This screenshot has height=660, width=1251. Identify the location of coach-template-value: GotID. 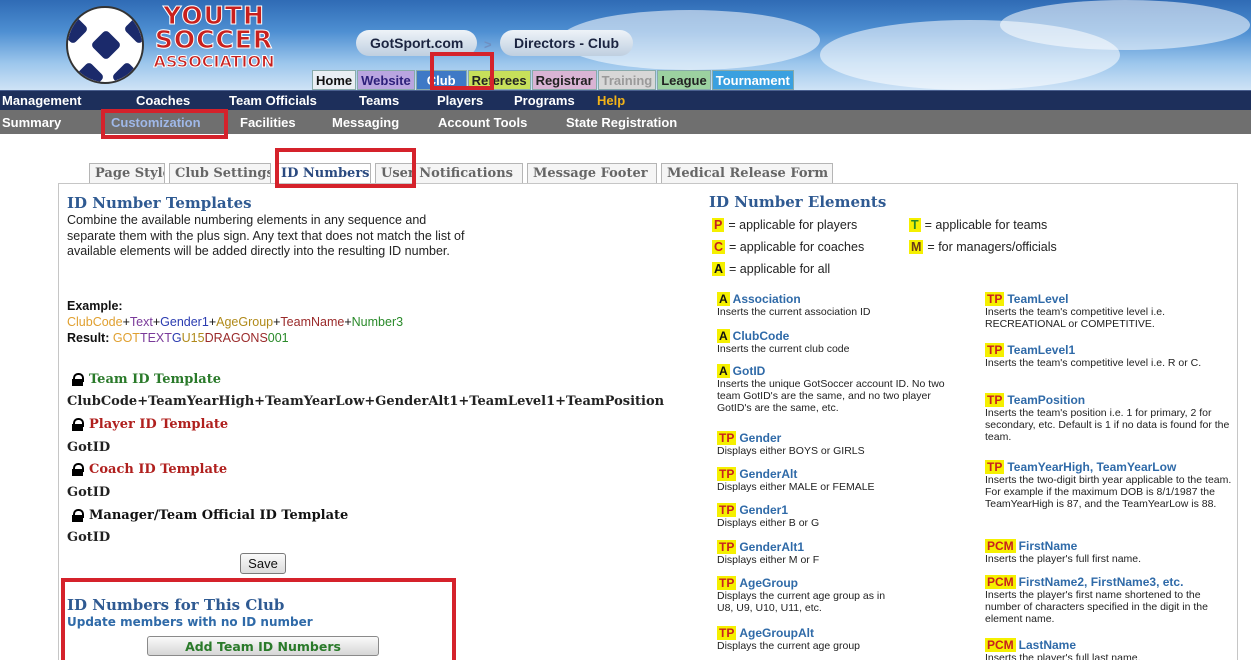
(88, 492).